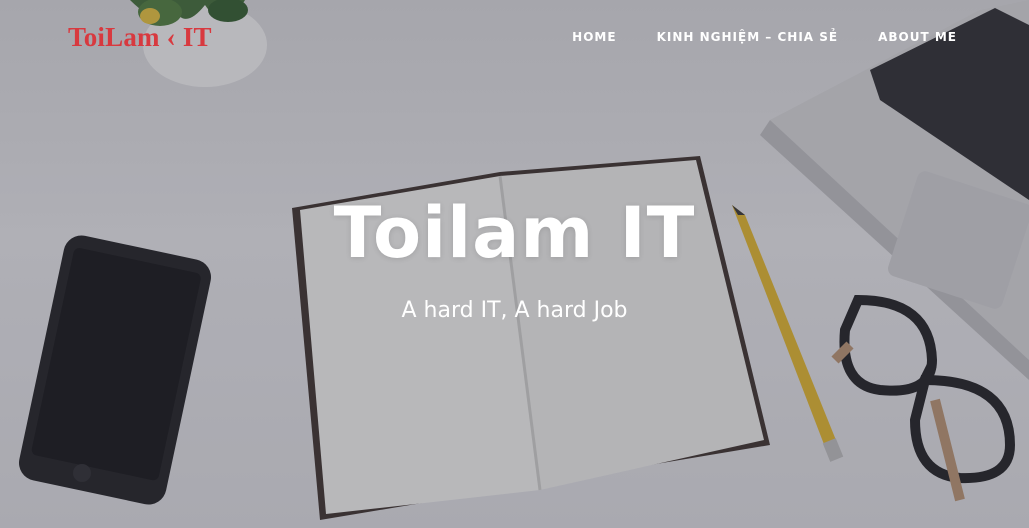 The height and width of the screenshot is (528, 1029). Describe the element at coordinates (514, 310) in the screenshot. I see `site-subtitle: A hard IT, A hard Job` at that location.